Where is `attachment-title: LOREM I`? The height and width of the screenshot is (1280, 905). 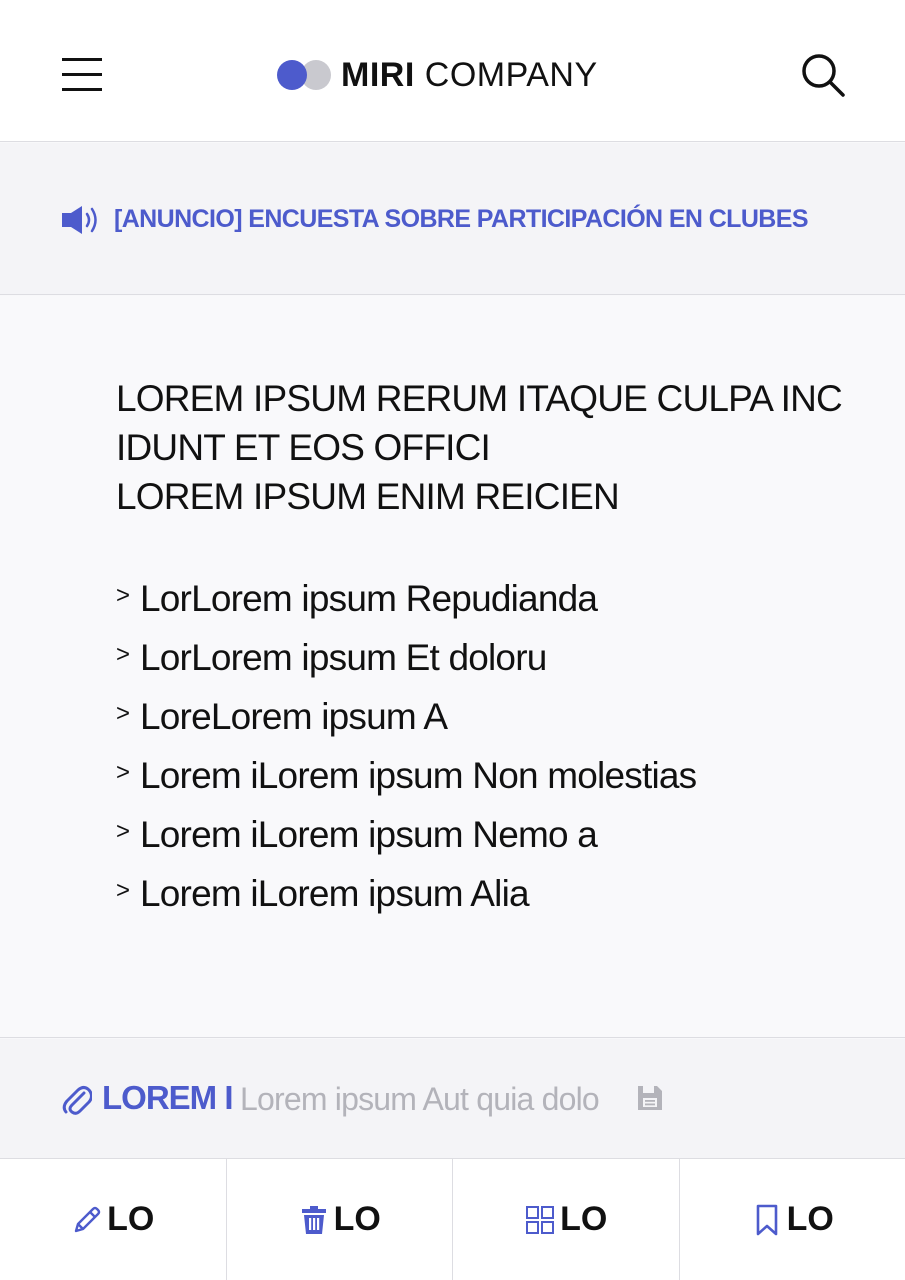 attachment-title: LOREM I is located at coordinates (167, 1097).